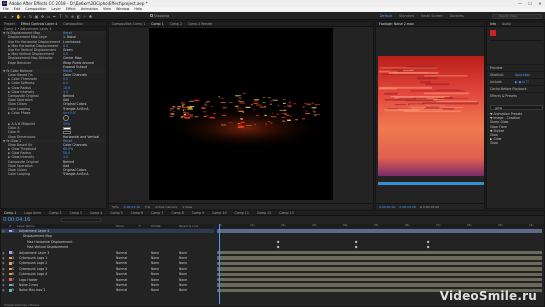 This screenshot has width=545, height=307. Describe the element at coordinates (12, 16) in the screenshot. I see `selection-tool-icon: ➤` at that location.